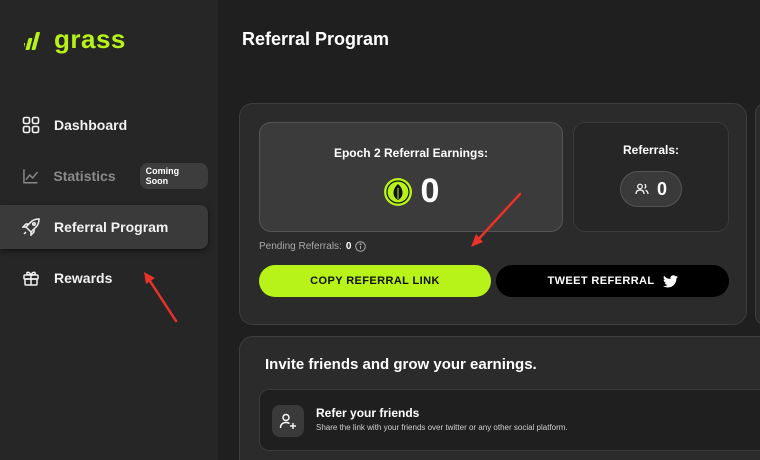  What do you see at coordinates (601, 281) in the screenshot?
I see `tweet-button-label: TWEET REFERRAL` at bounding box center [601, 281].